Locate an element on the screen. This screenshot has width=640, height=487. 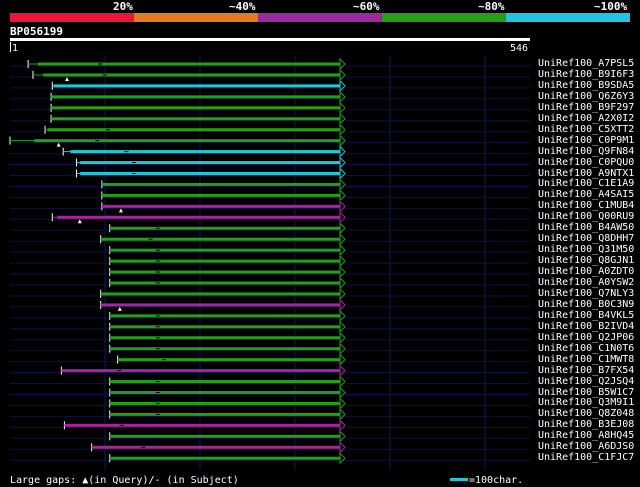
hit-name: UniRef100_C0PQU0 is located at coordinates (586, 162).